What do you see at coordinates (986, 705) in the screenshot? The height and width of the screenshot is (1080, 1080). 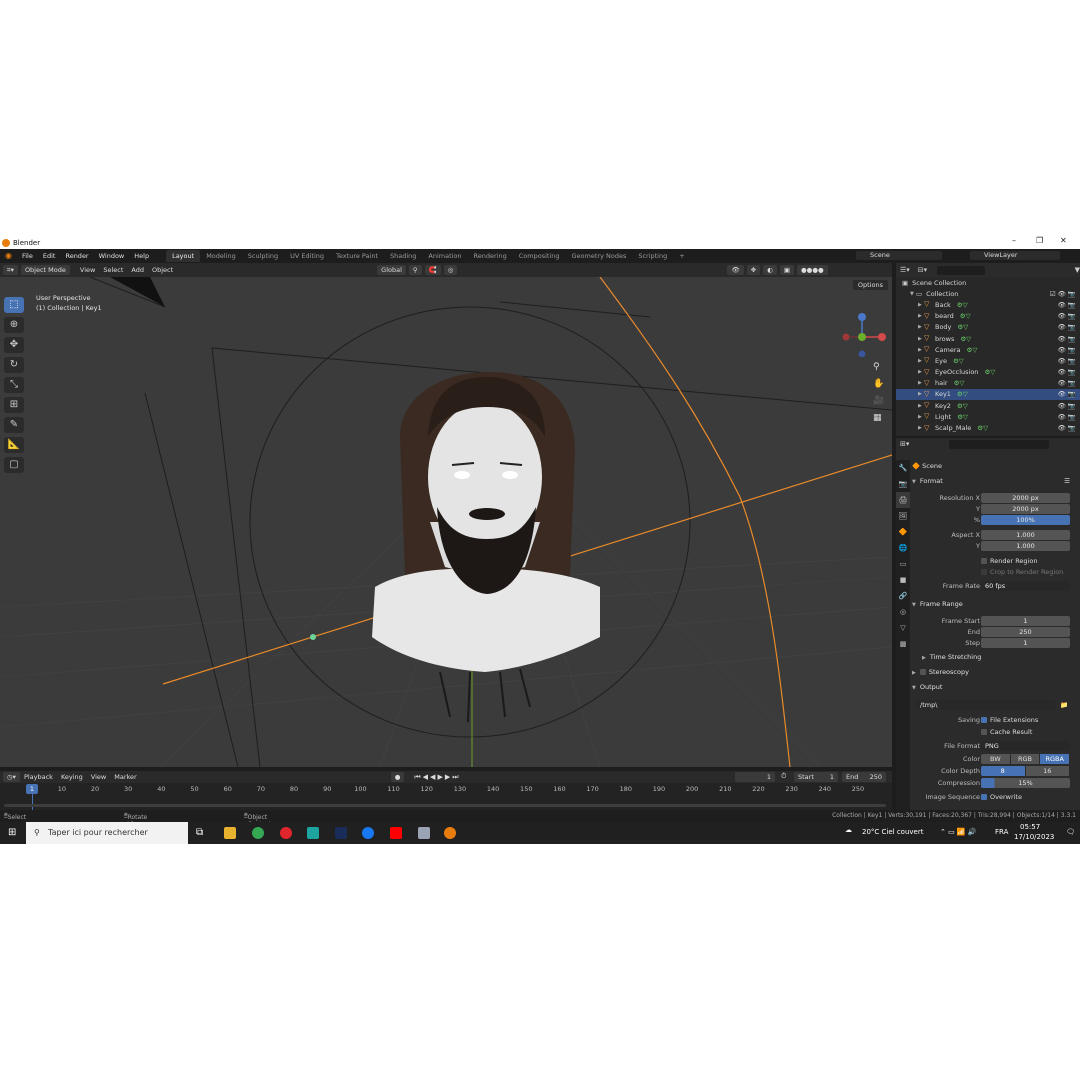 I see `output-path-field: /tmp\` at bounding box center [986, 705].